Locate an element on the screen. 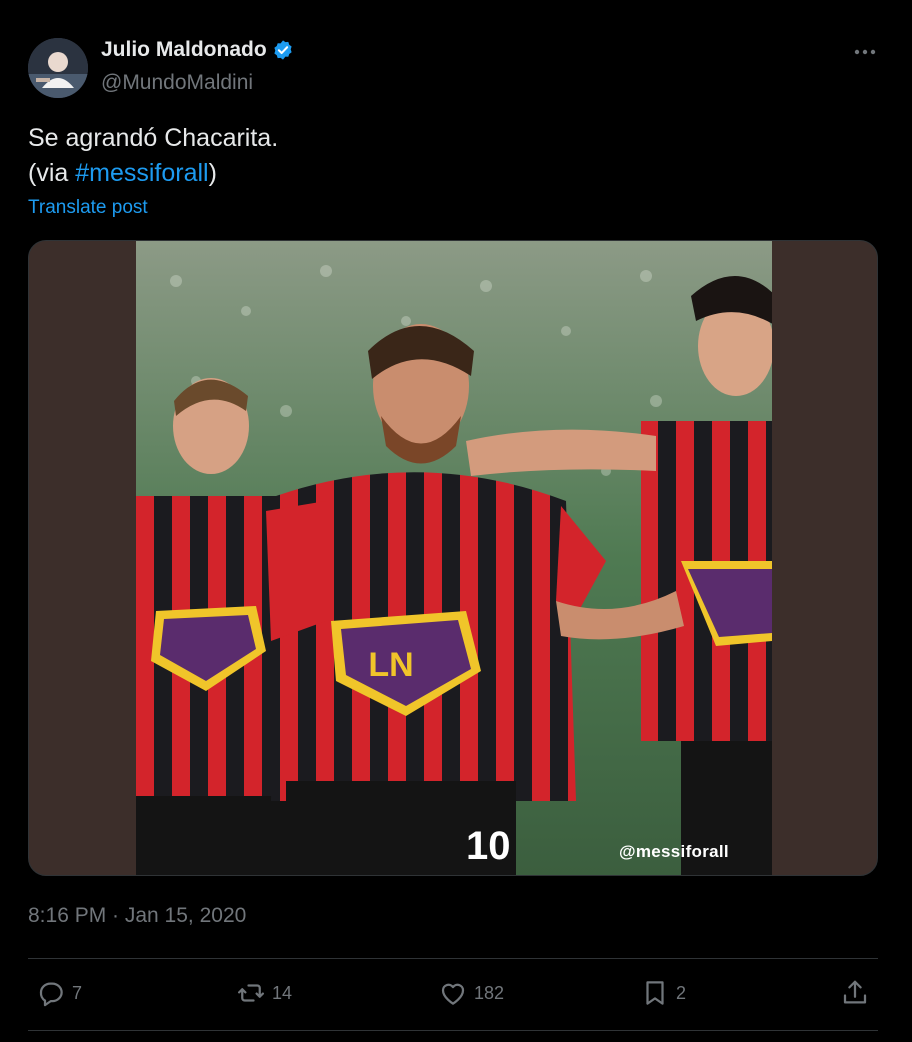 This screenshot has width=912, height=1042. heart-icon is located at coordinates (453, 994).